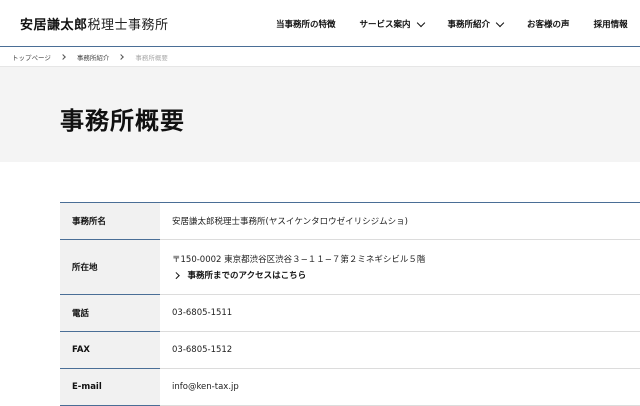  What do you see at coordinates (385, 25) in the screenshot?
I see `nav-item-label: サービス案内` at bounding box center [385, 25].